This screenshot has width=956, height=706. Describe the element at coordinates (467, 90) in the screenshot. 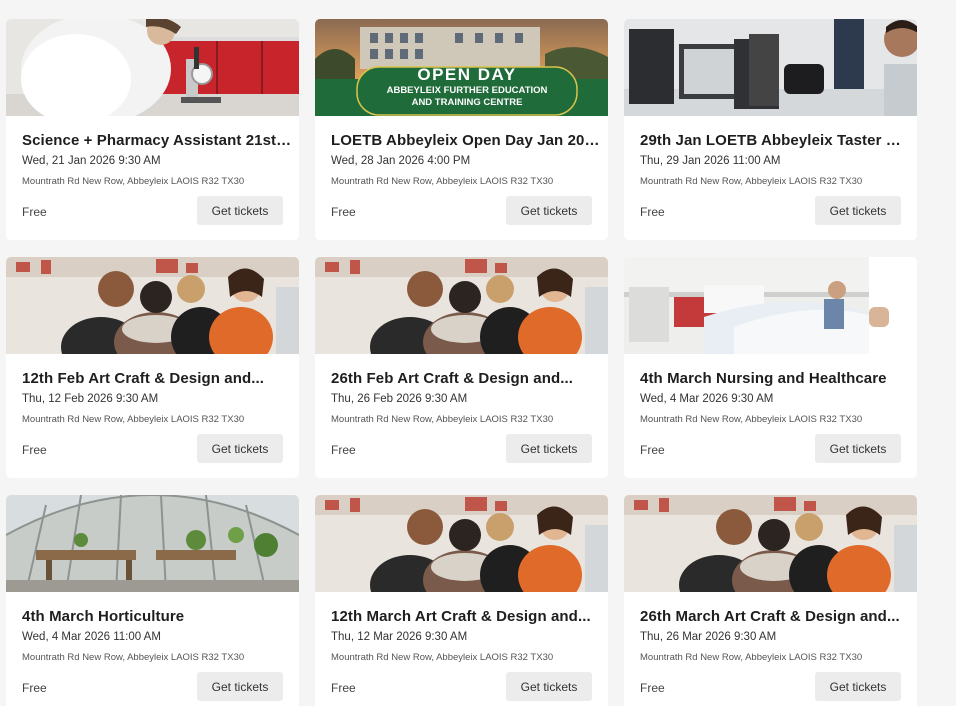

I see `open-day-subtitle-line1: ABBEYLEIX FURTHER EDUCATION` at that location.